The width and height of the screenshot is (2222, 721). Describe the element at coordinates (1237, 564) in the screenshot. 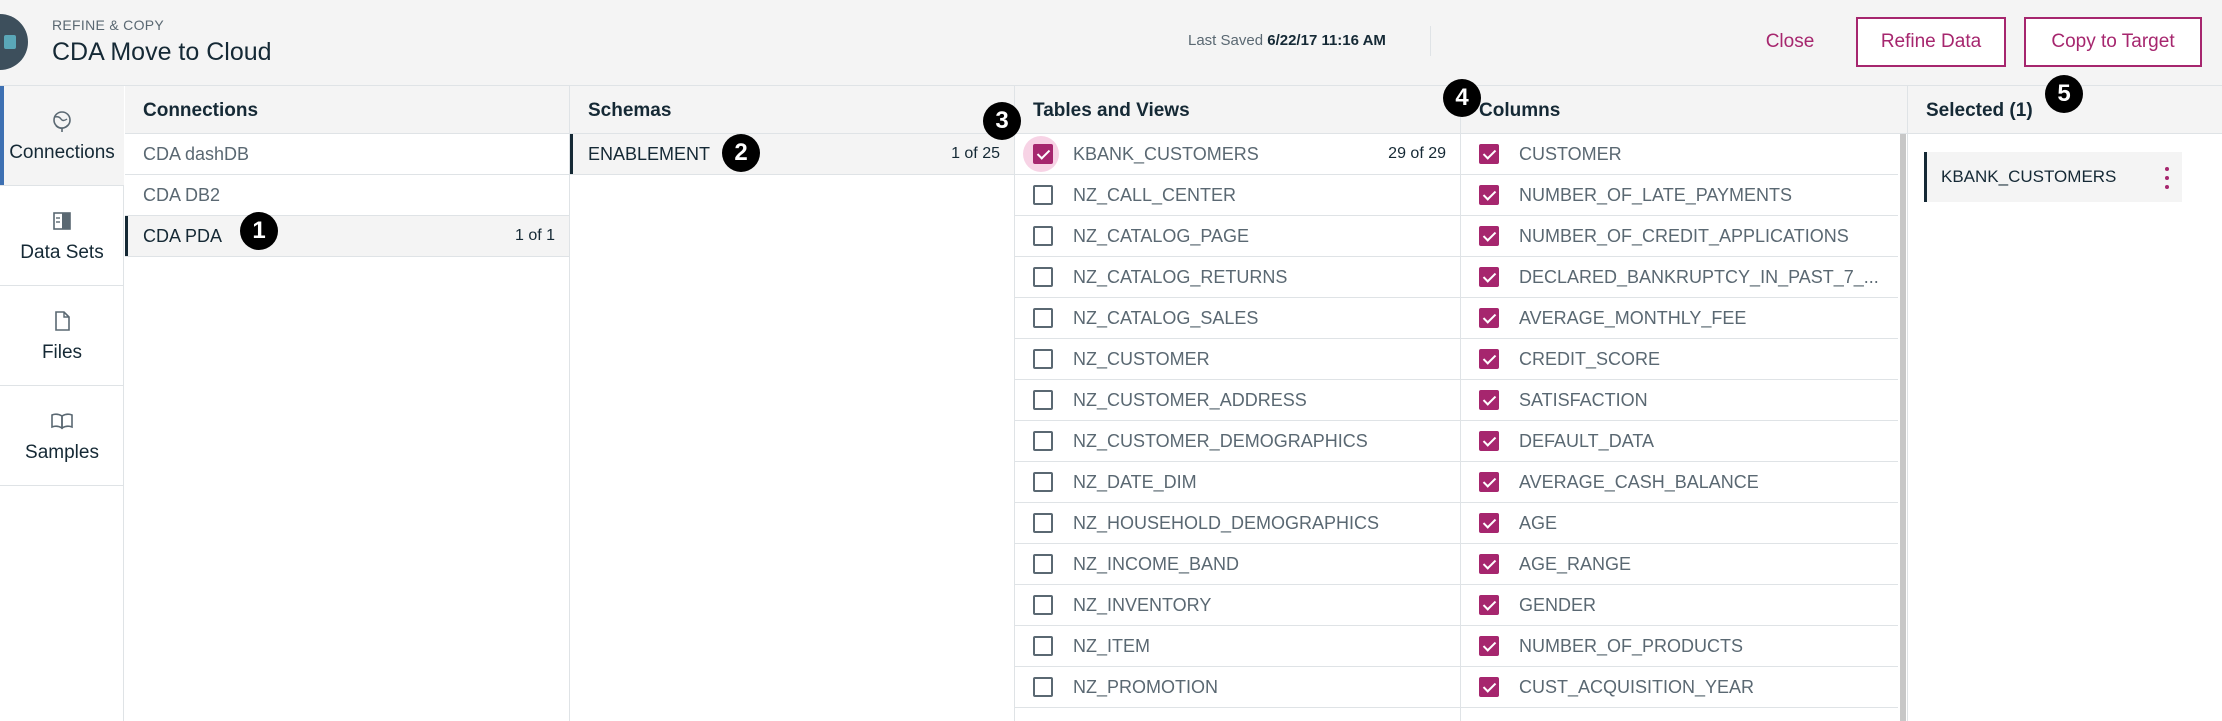

I see `table-row: NZ_INCOME_BAND` at that location.